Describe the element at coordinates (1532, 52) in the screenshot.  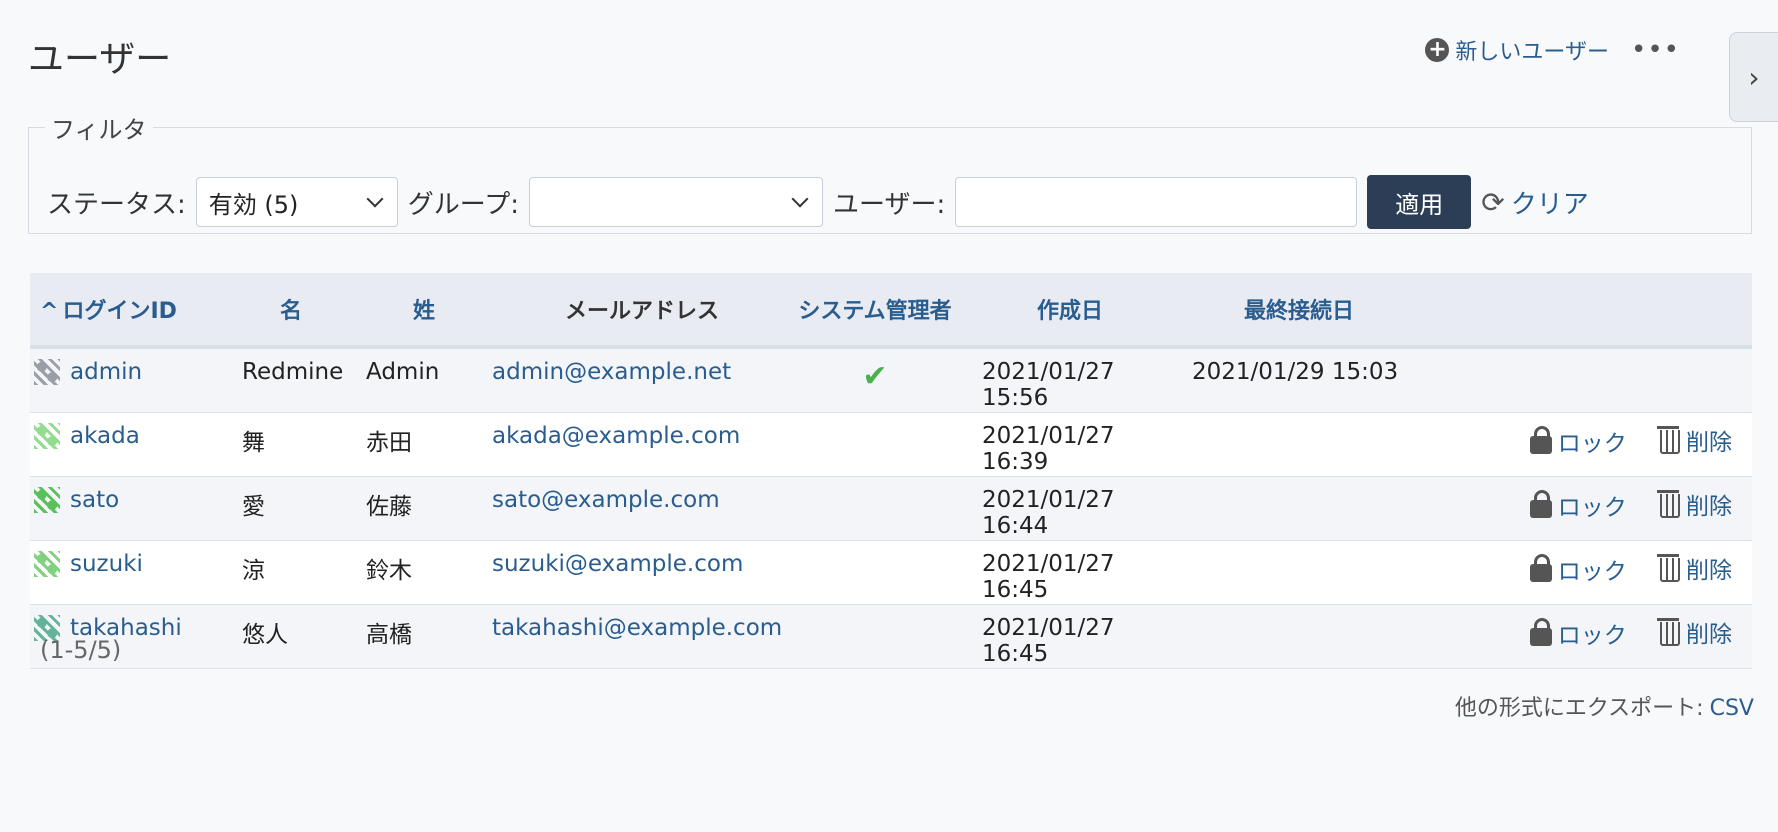
I see `new-user-label: 新しいユーザー` at that location.